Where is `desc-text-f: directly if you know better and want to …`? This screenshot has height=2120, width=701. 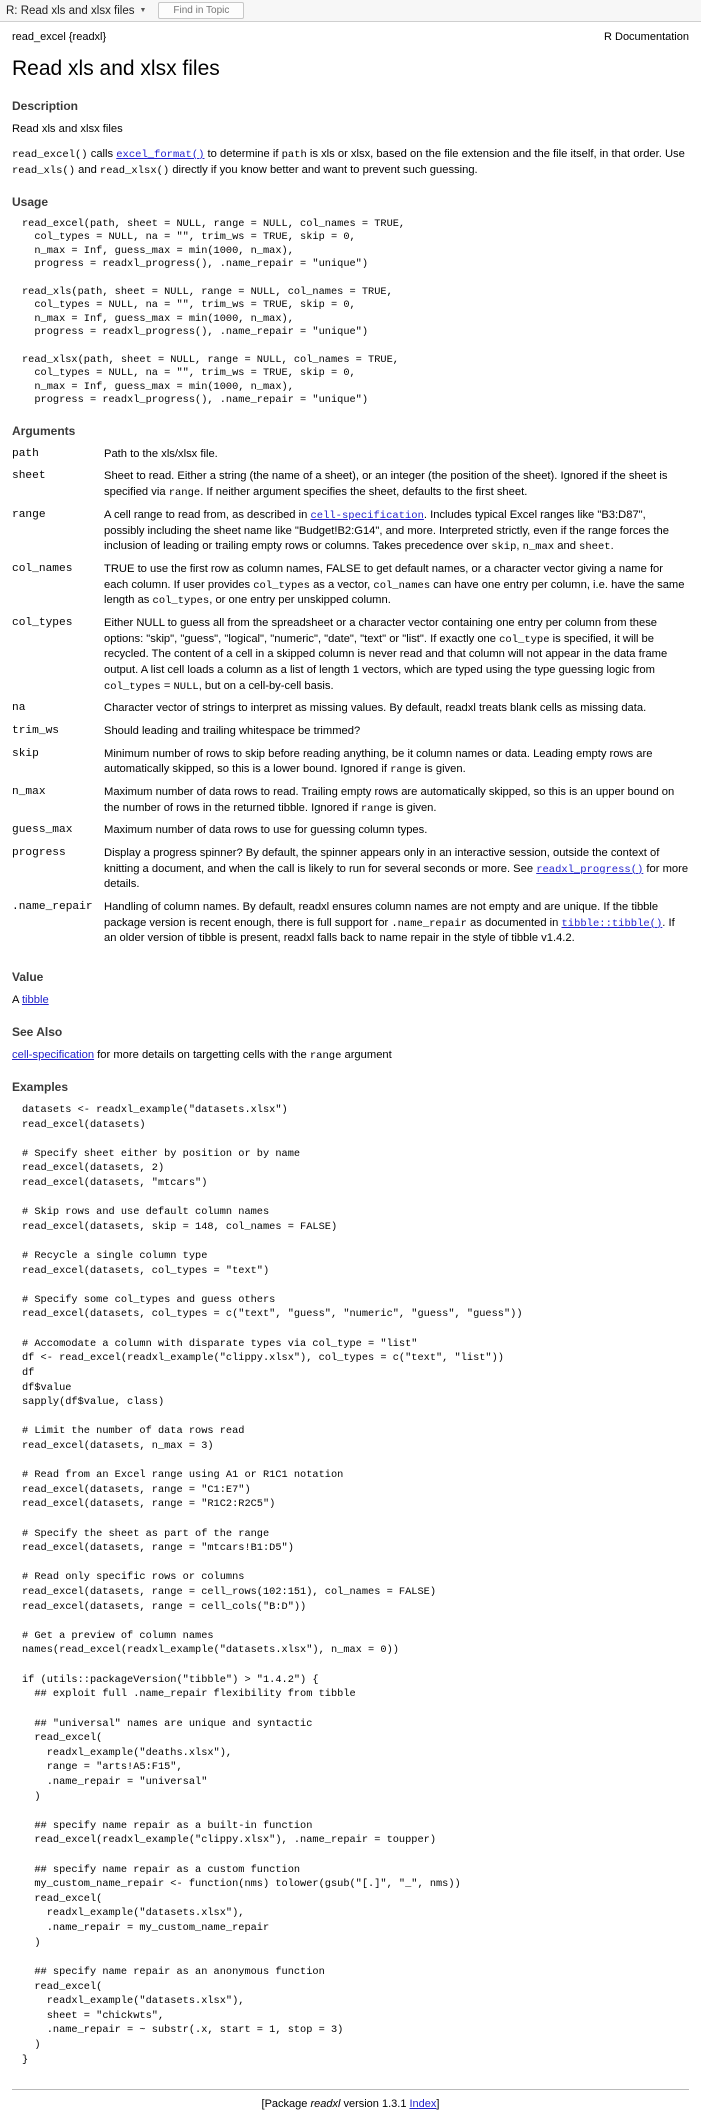
desc-text-f: directly if you know better and want to … is located at coordinates (323, 169).